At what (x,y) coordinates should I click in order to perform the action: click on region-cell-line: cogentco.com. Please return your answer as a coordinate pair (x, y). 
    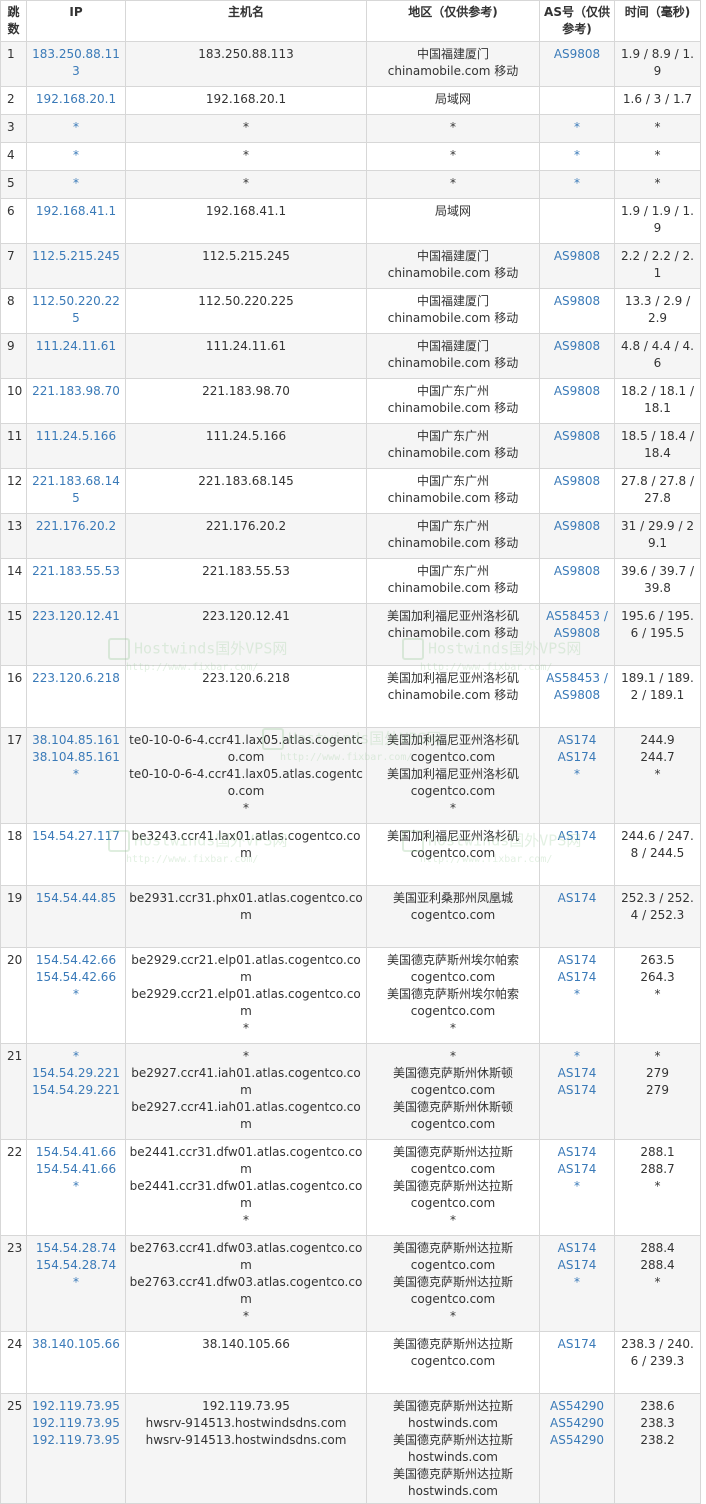
    Looking at the image, I should click on (453, 1361).